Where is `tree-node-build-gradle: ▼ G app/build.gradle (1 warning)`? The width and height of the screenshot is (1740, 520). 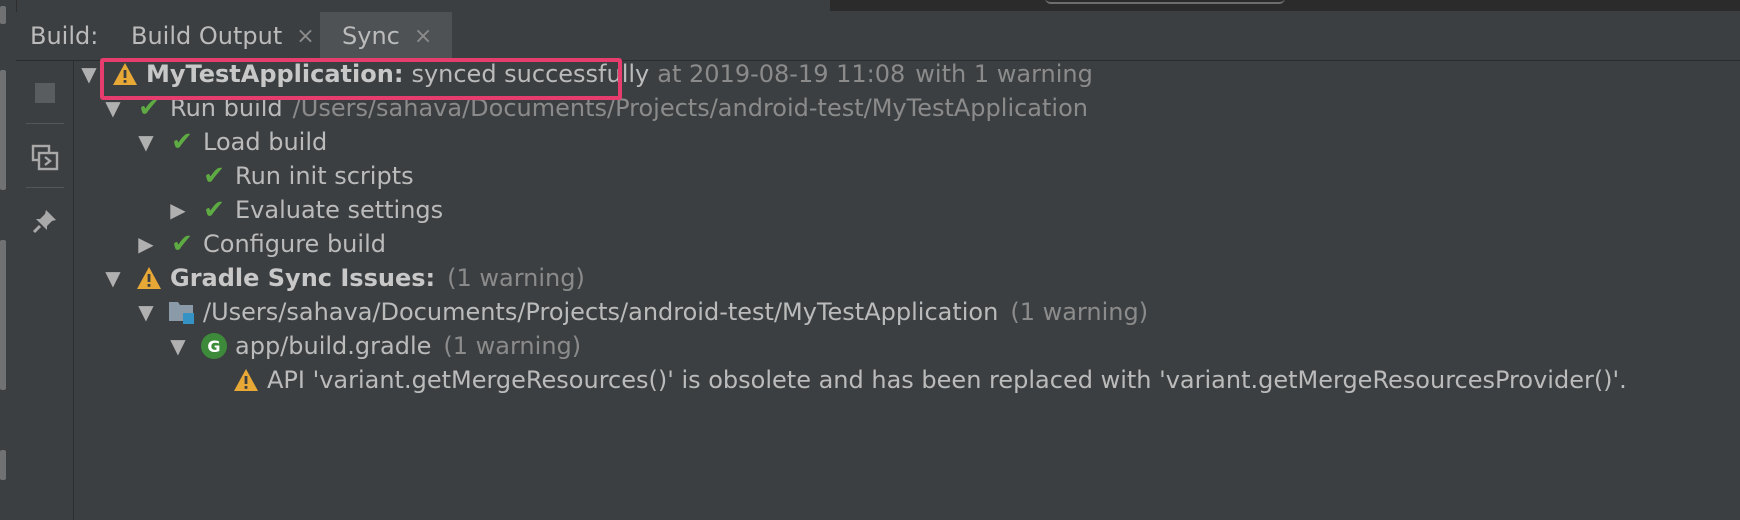 tree-node-build-gradle: ▼ G app/build.gradle (1 warning) is located at coordinates (372, 346).